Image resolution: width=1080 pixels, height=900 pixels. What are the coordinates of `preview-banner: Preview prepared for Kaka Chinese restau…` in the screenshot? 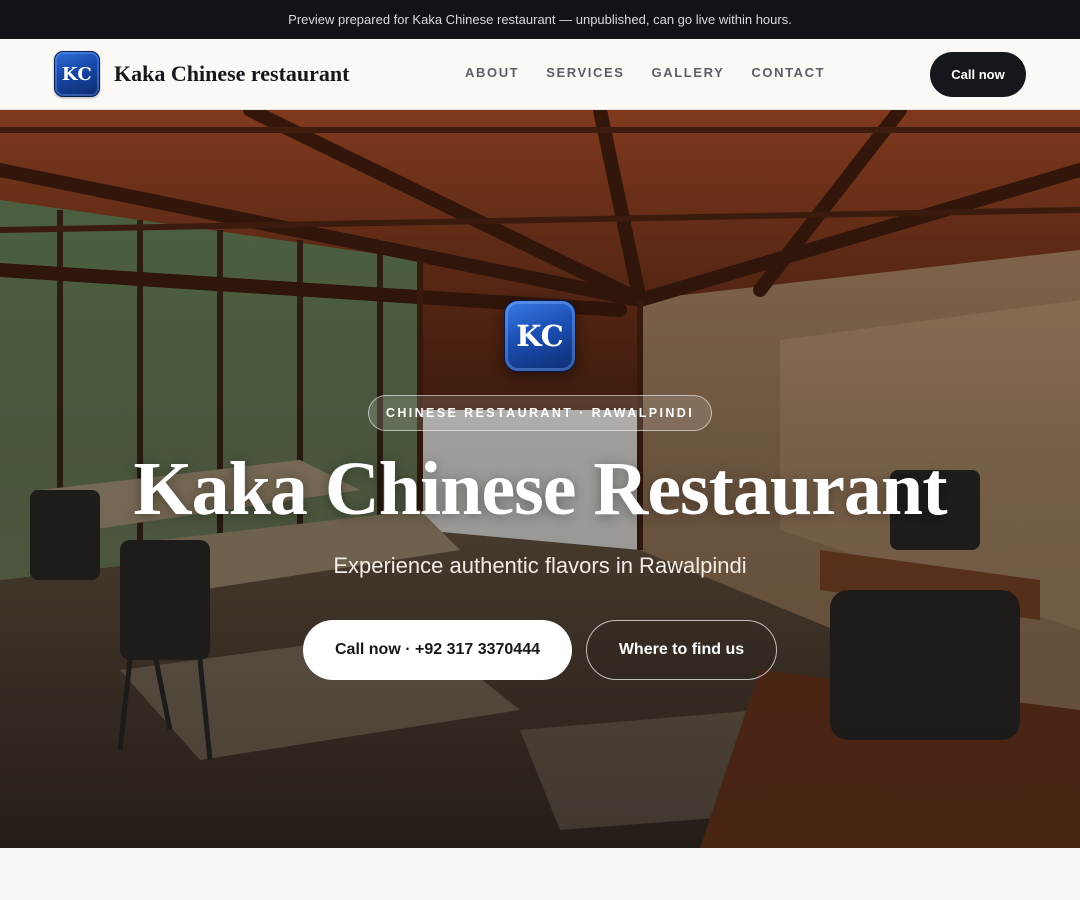 It's located at (540, 19).